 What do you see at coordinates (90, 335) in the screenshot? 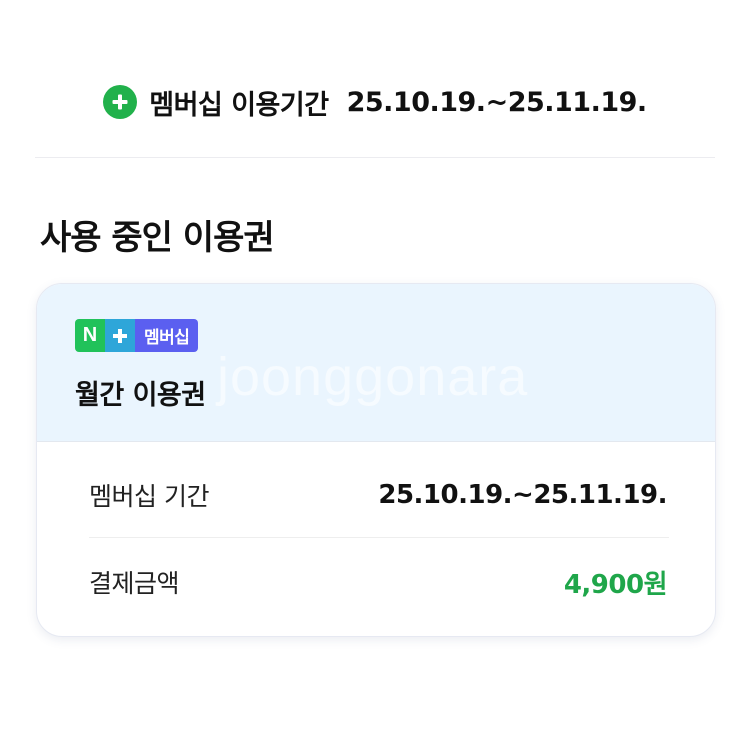
I see `badge-n-logo: N` at bounding box center [90, 335].